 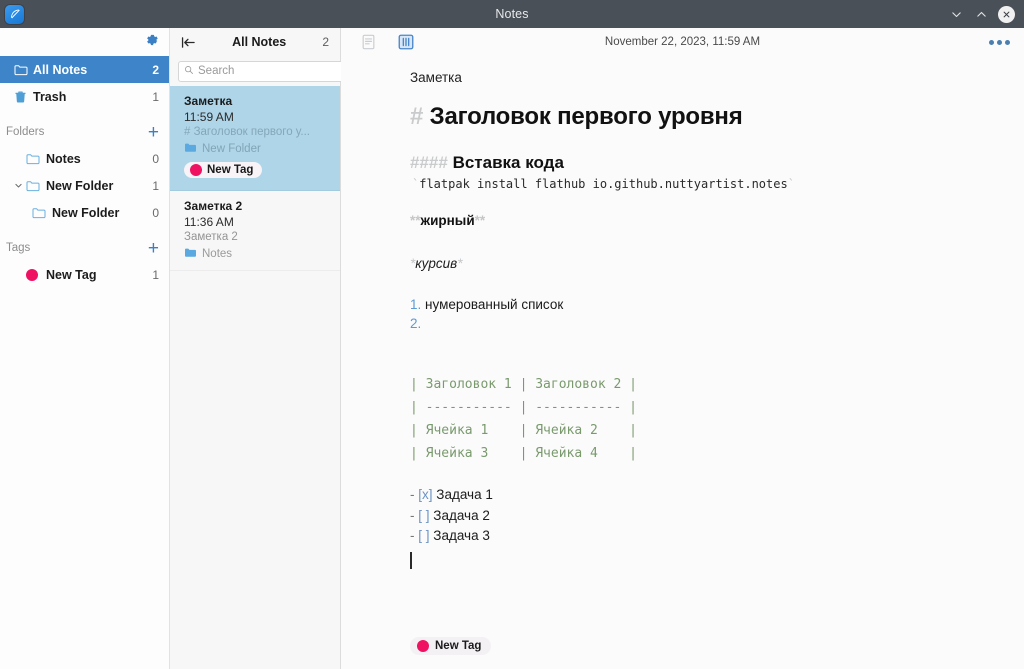 I want to click on note-list-item: Заметка 2 11:36 AM Заметка 2 Notes, so click(x=255, y=231).